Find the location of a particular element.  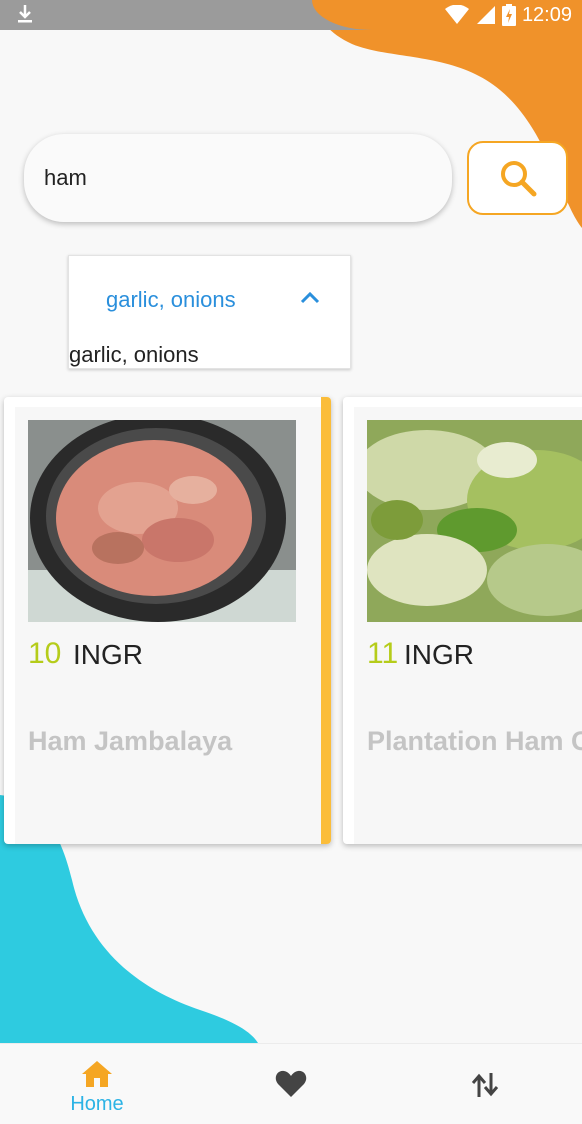

search-field is located at coordinates (238, 178).